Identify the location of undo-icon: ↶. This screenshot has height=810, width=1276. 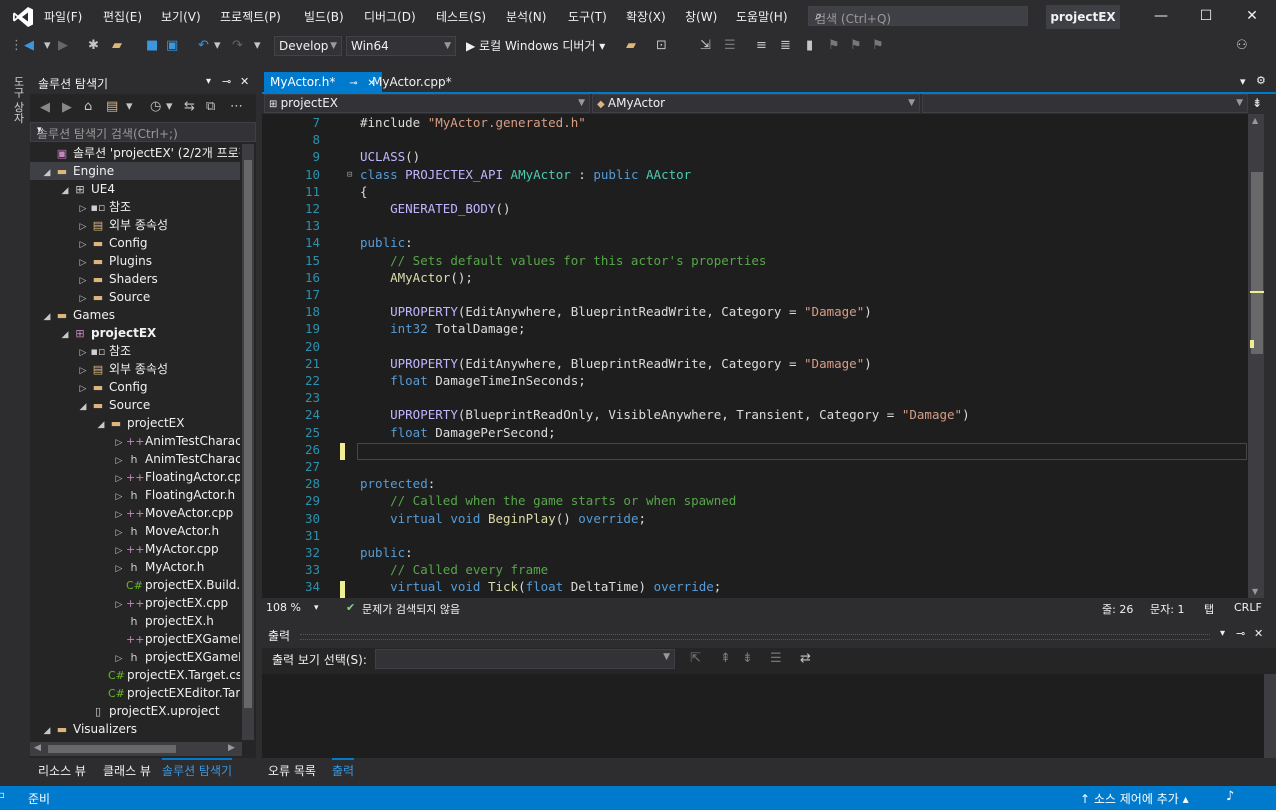
(203, 45).